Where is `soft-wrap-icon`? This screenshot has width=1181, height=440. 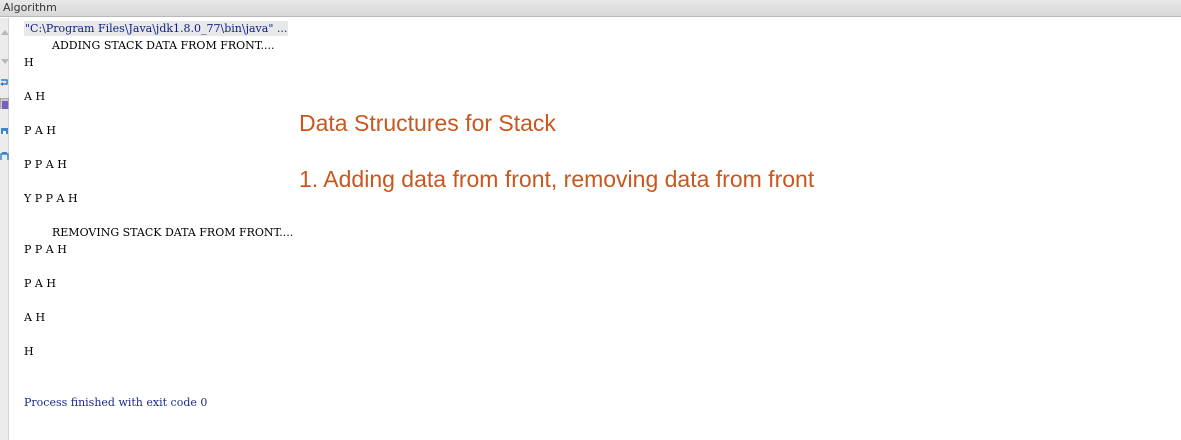 soft-wrap-icon is located at coordinates (4, 80).